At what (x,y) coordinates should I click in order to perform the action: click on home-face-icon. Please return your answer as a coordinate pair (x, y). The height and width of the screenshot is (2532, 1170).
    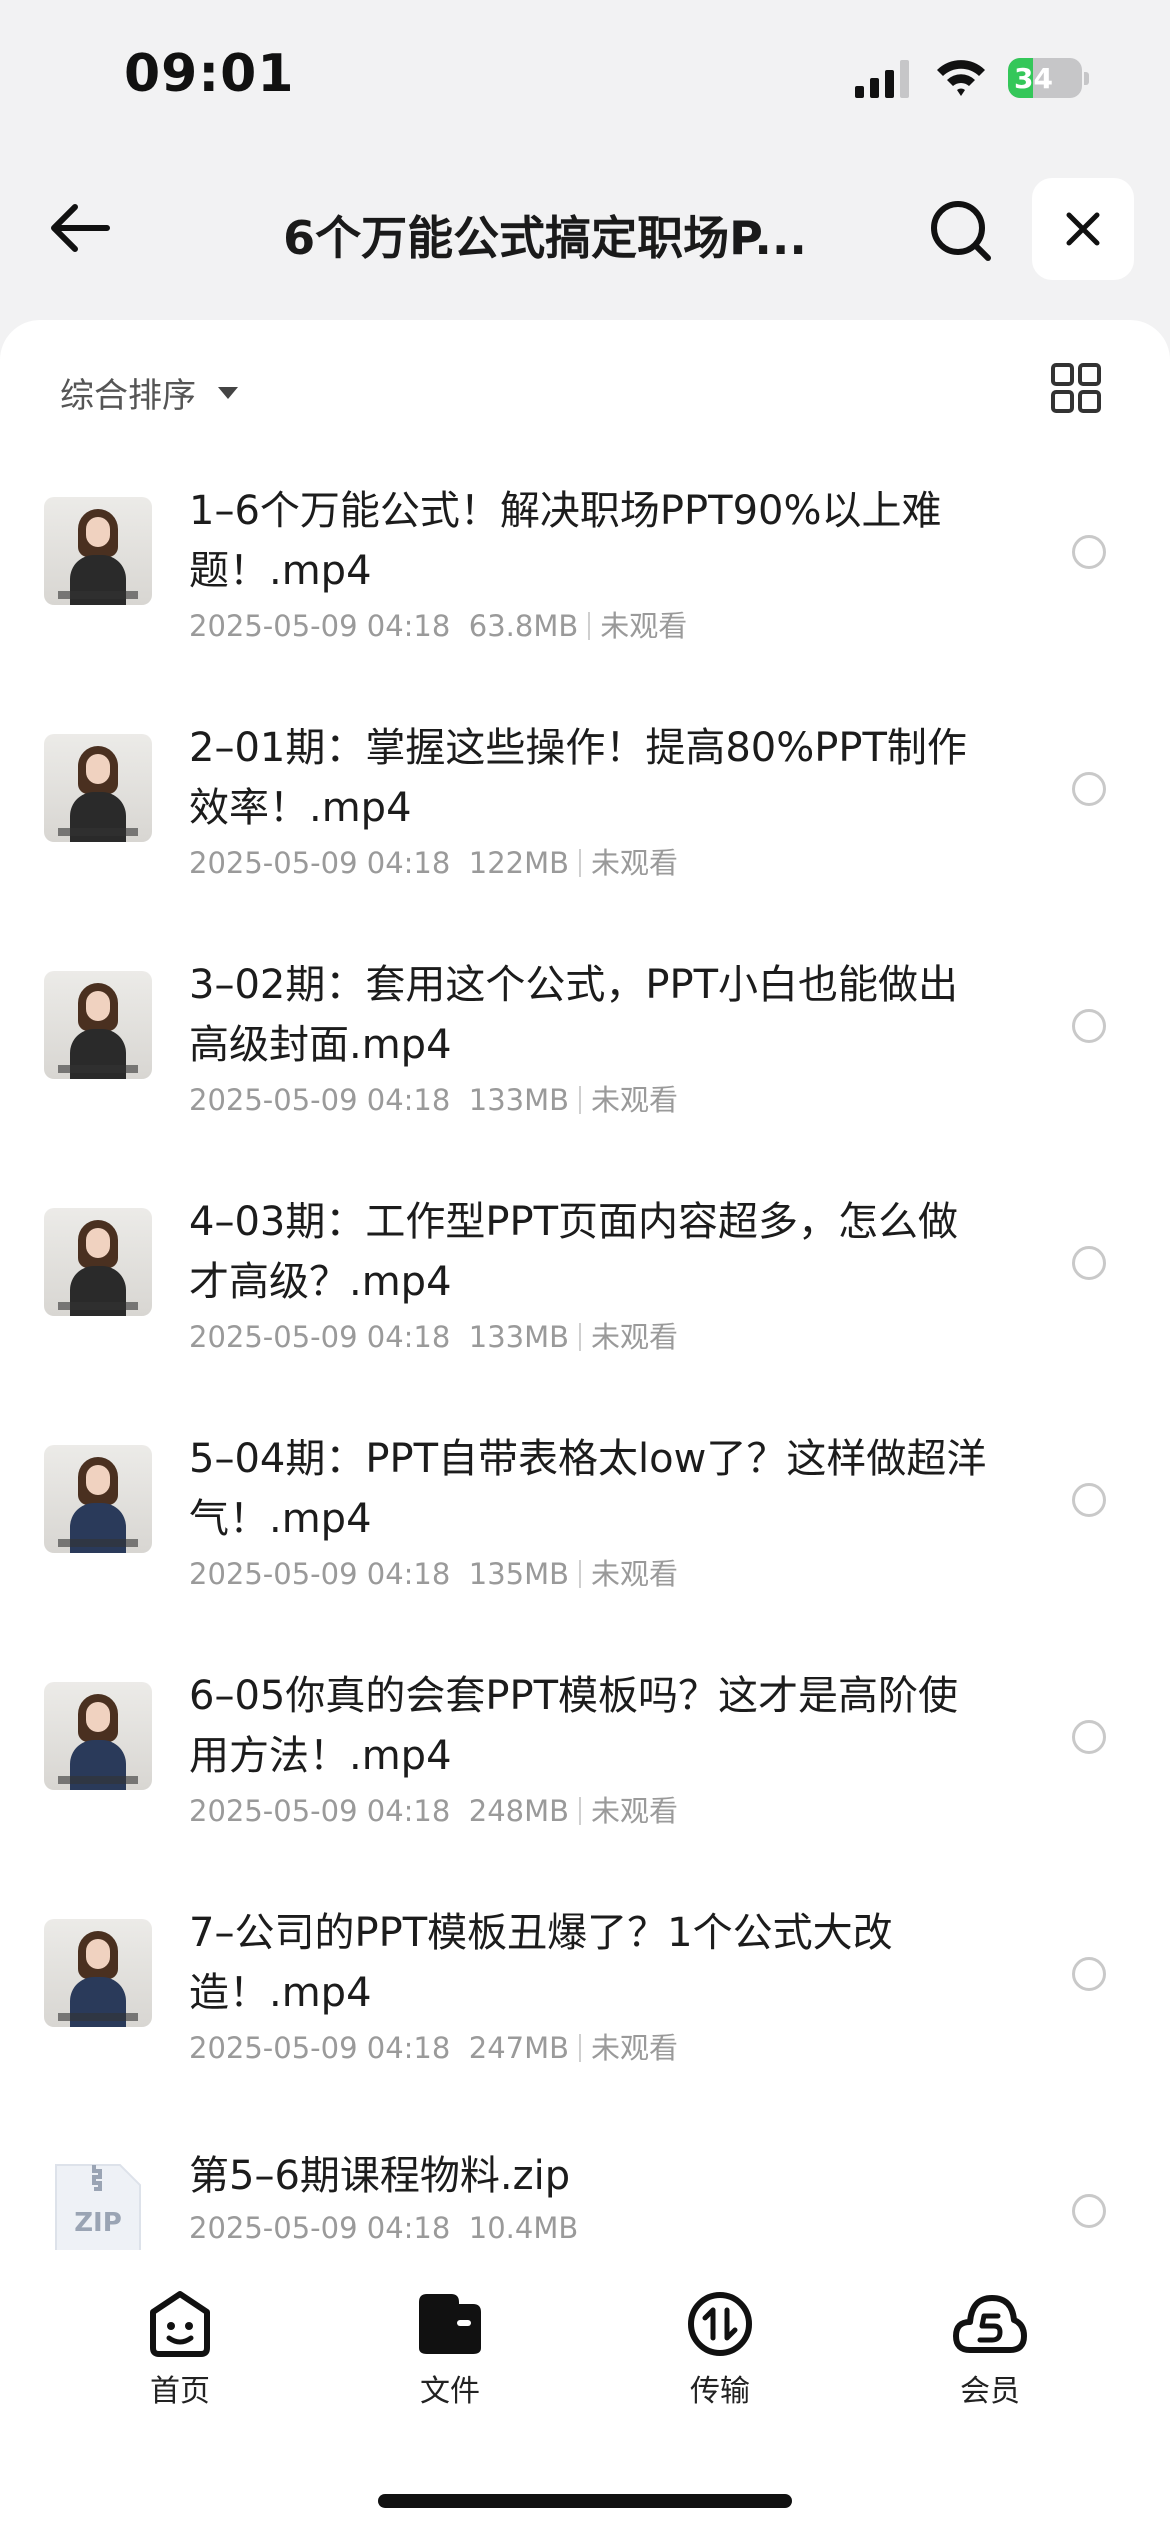
    Looking at the image, I should click on (180, 2324).